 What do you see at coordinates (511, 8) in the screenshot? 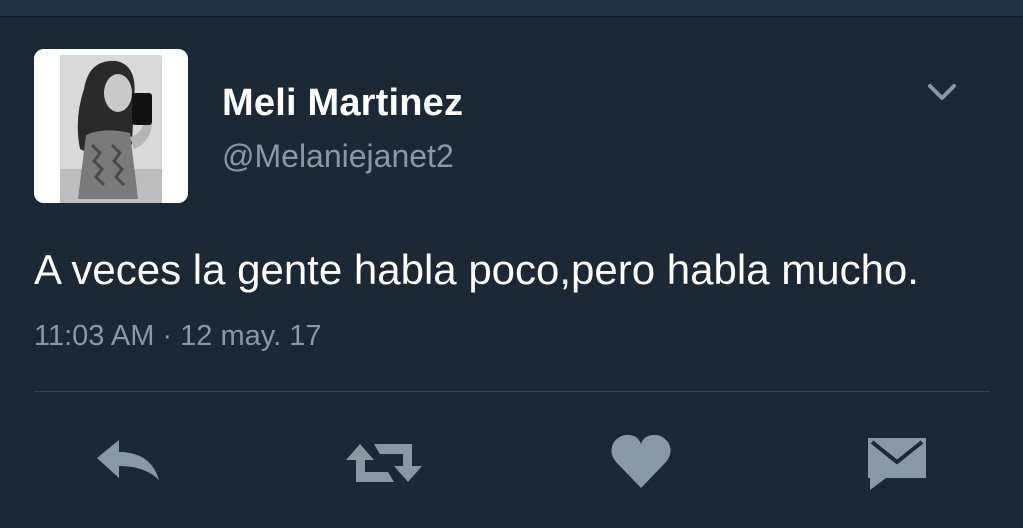
I see `top-bar` at bounding box center [511, 8].